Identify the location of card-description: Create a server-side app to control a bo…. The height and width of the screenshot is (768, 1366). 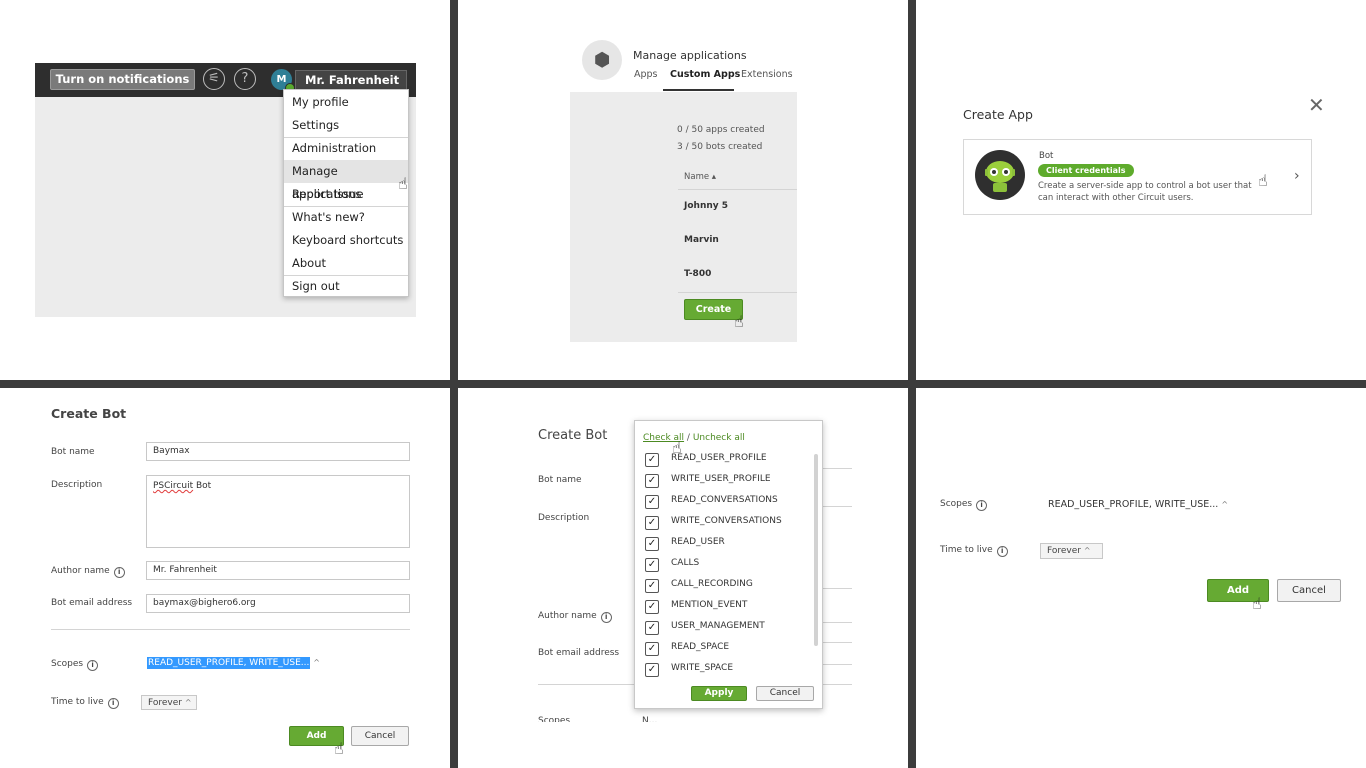
(1145, 192).